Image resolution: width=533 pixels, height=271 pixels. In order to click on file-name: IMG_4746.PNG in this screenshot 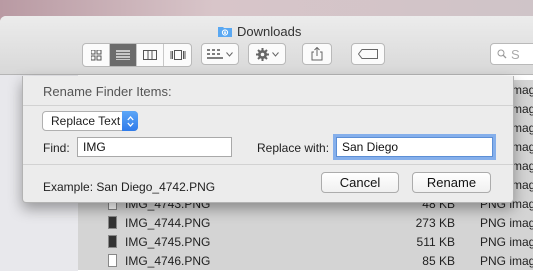, I will do `click(168, 260)`.